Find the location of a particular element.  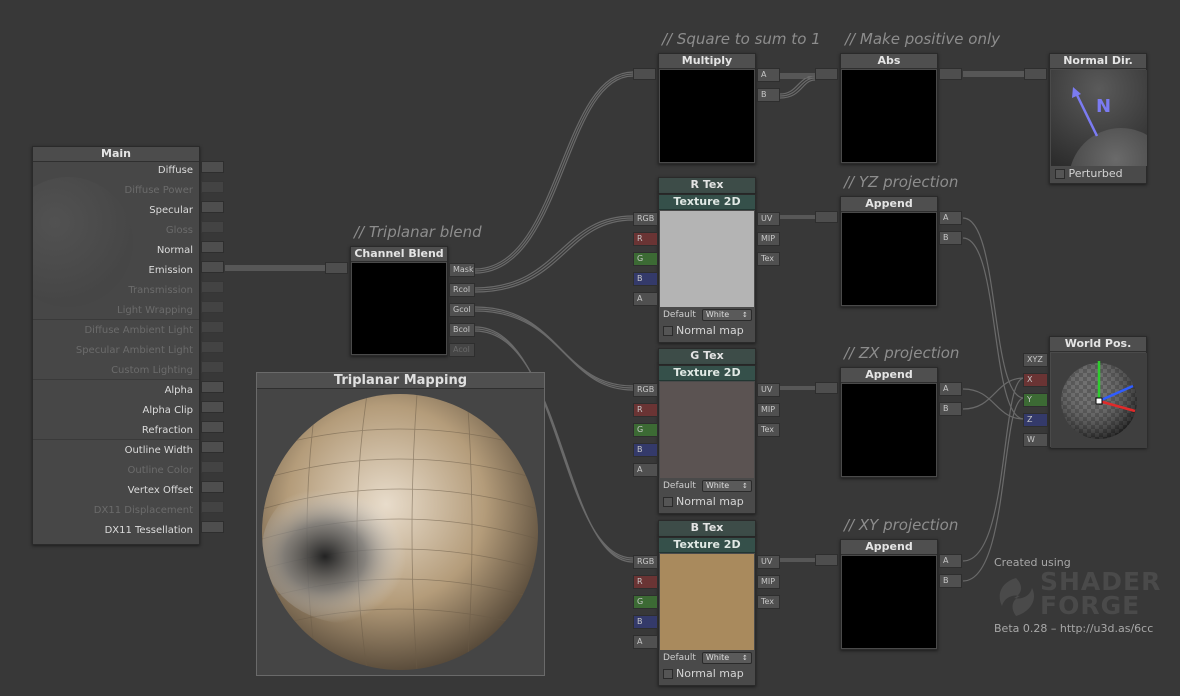

world-pos-output-y: Y is located at coordinates (1035, 400).